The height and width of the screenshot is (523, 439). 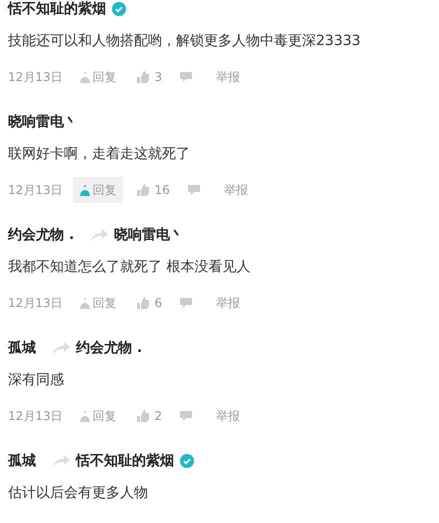 What do you see at coordinates (99, 154) in the screenshot?
I see `comment-text: 联网好卡啊，走着走这就死了` at bounding box center [99, 154].